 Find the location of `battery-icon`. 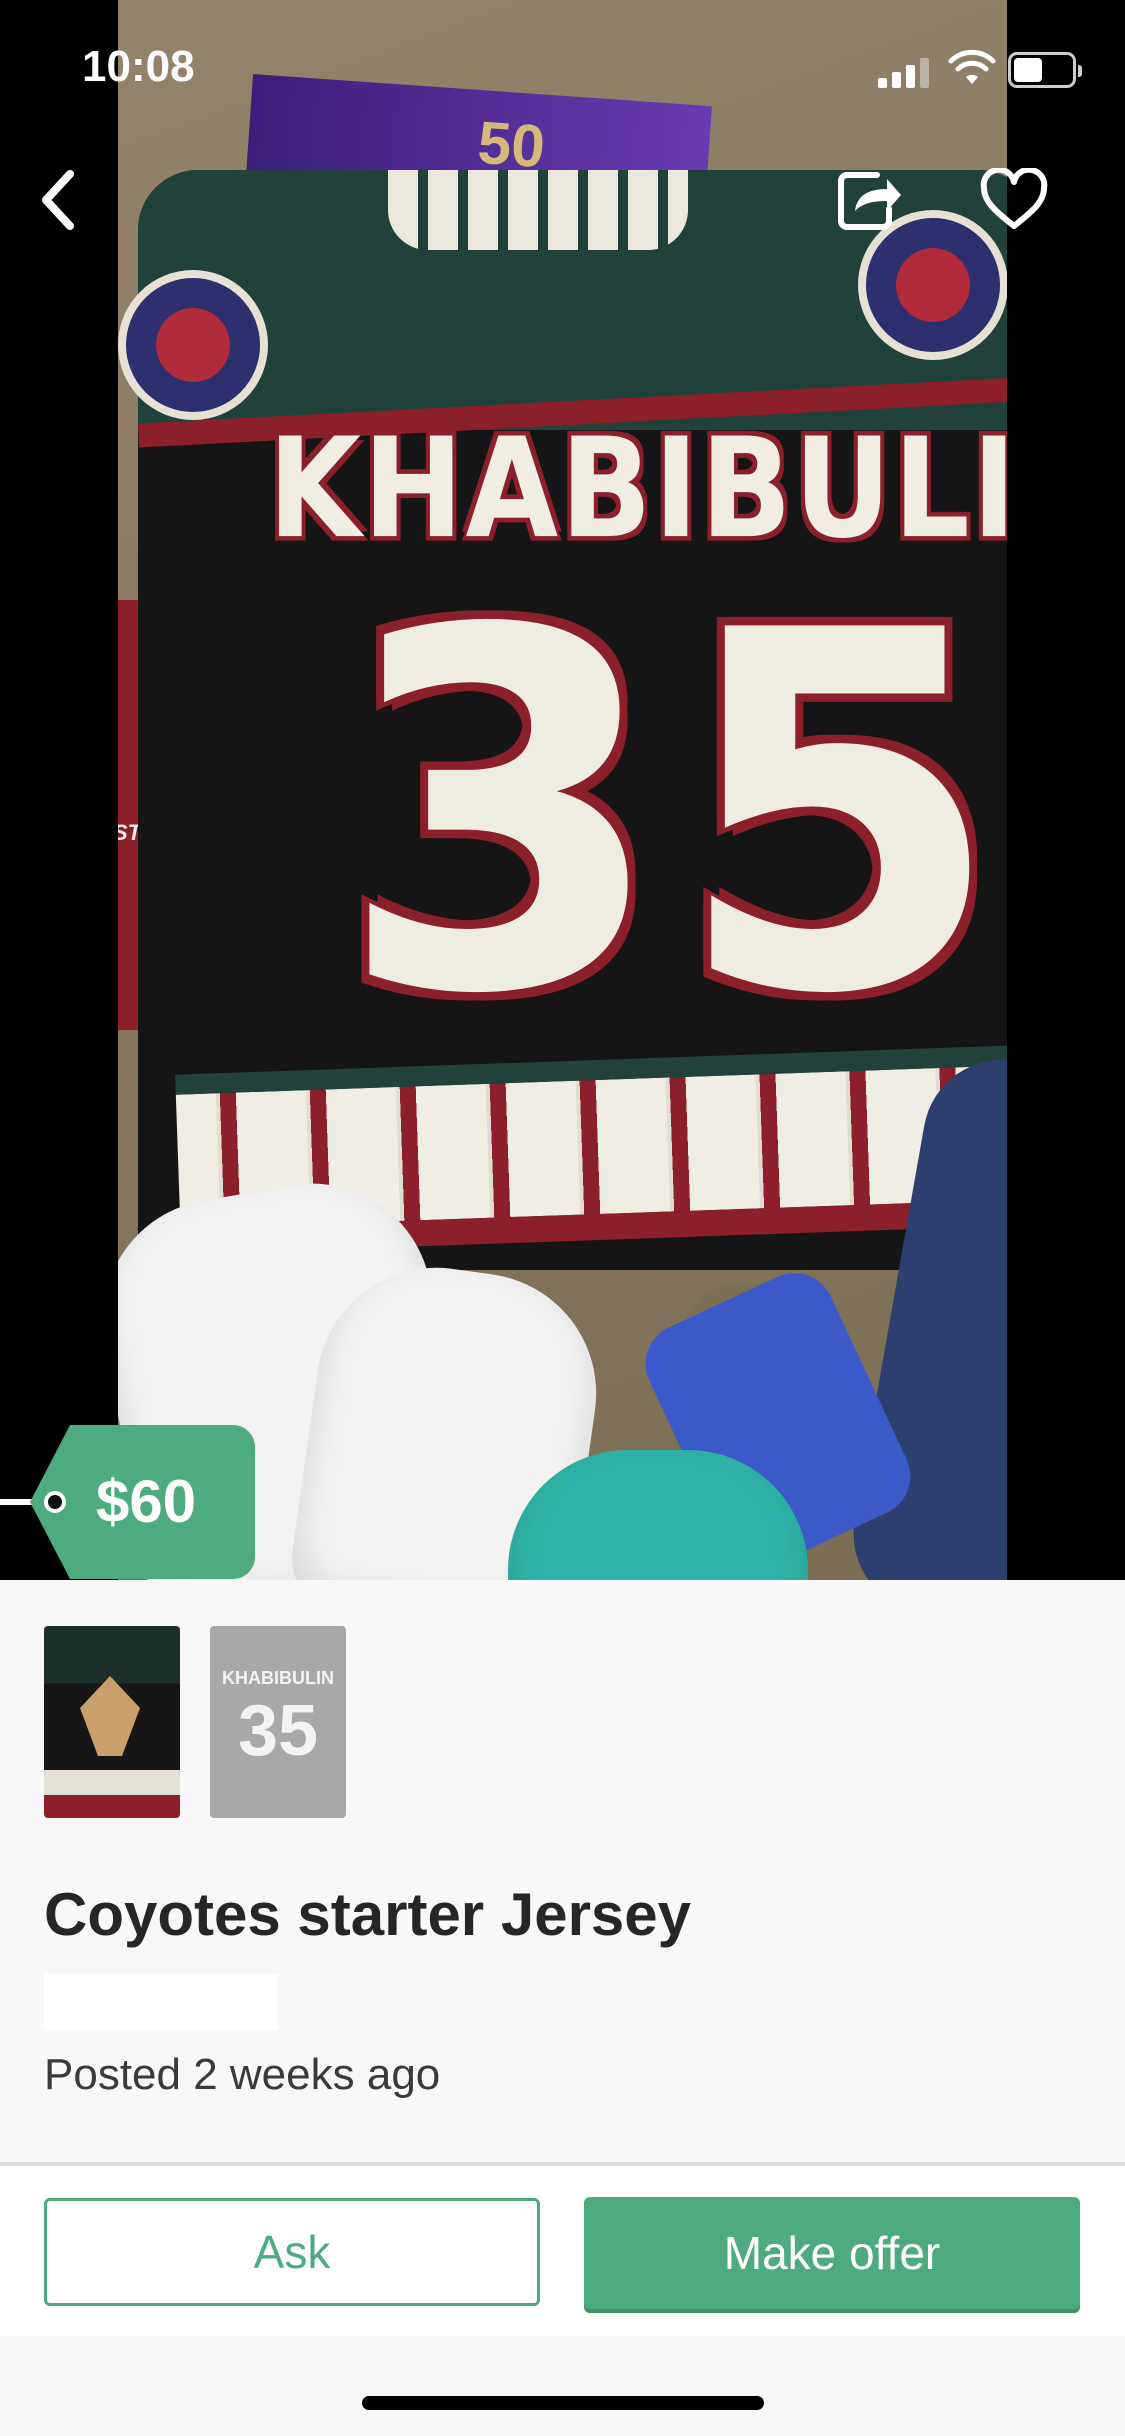

battery-icon is located at coordinates (1045, 70).